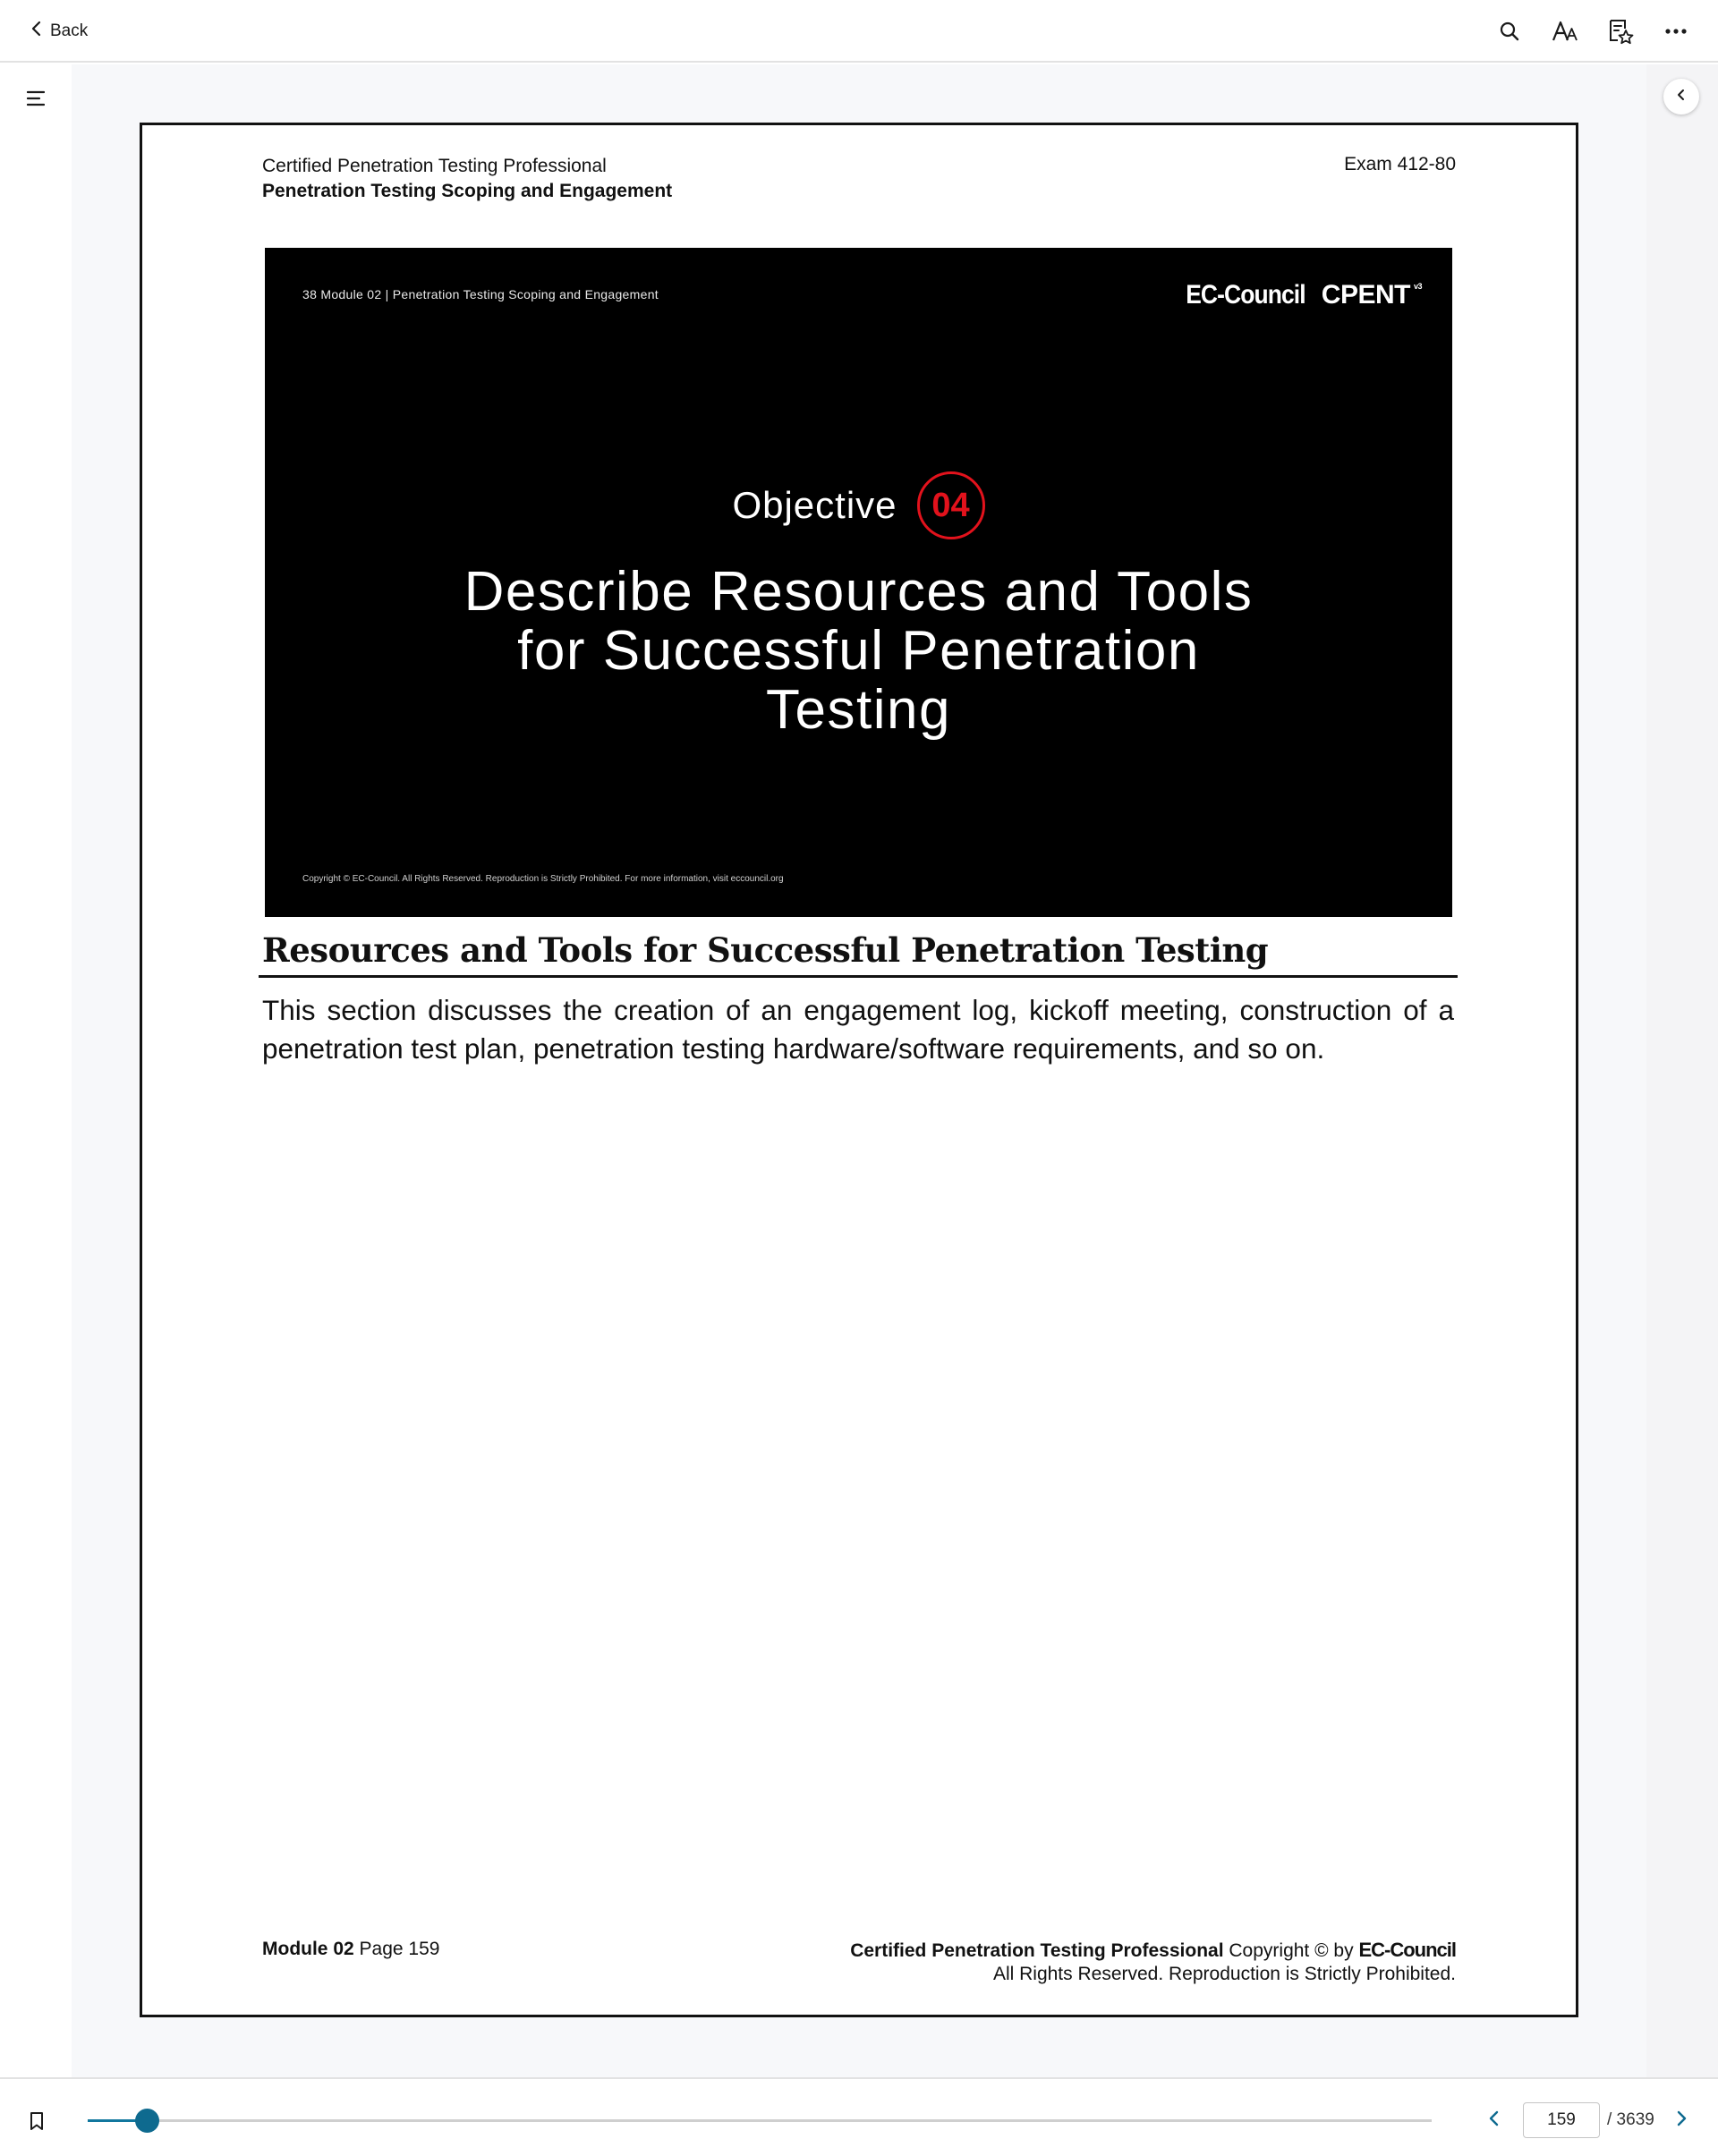 Image resolution: width=1718 pixels, height=2156 pixels. Describe the element at coordinates (1366, 295) in the screenshot. I see `cpent-logo-text: CPENT` at that location.